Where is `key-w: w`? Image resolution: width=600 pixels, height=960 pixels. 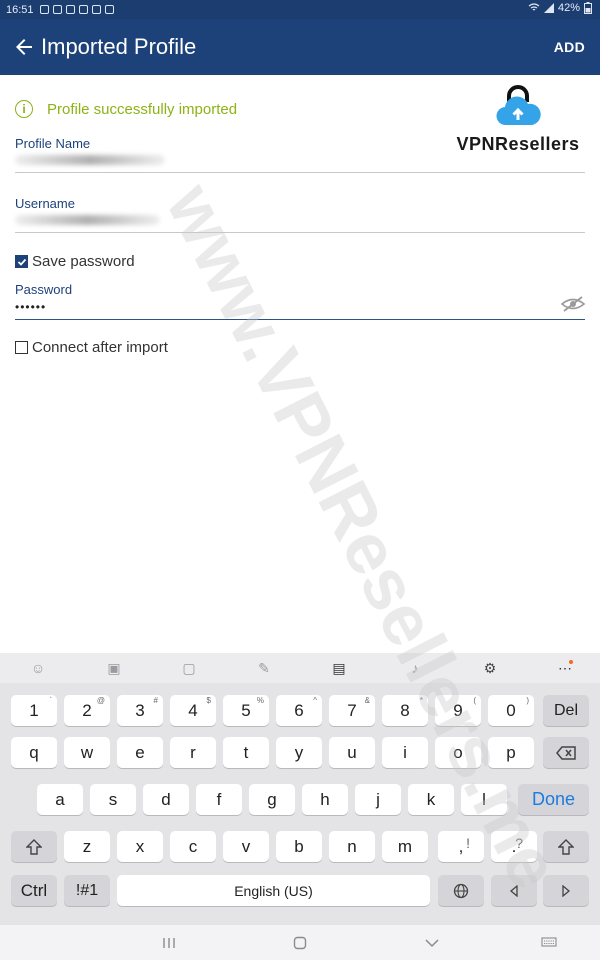 key-w: w is located at coordinates (87, 752).